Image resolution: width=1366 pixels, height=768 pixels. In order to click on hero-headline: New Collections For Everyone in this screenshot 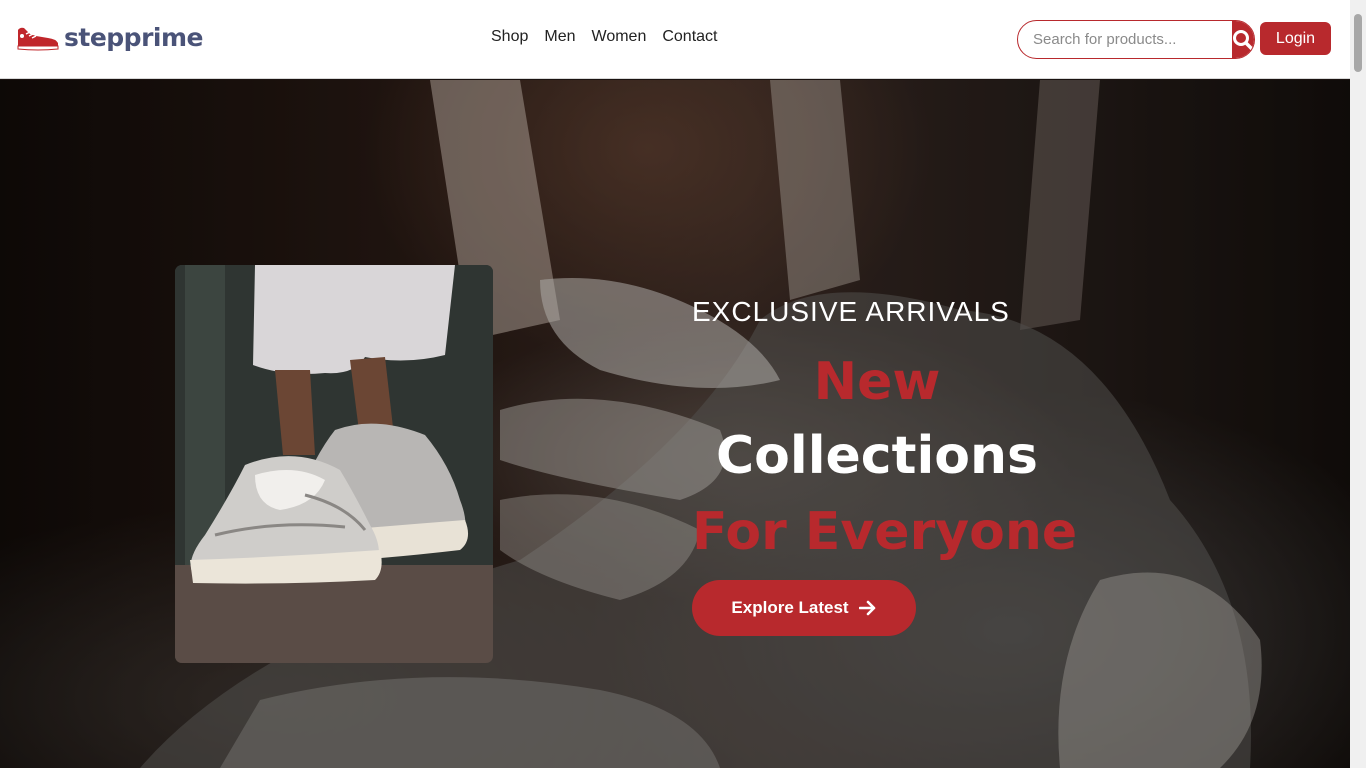, I will do `click(892, 458)`.